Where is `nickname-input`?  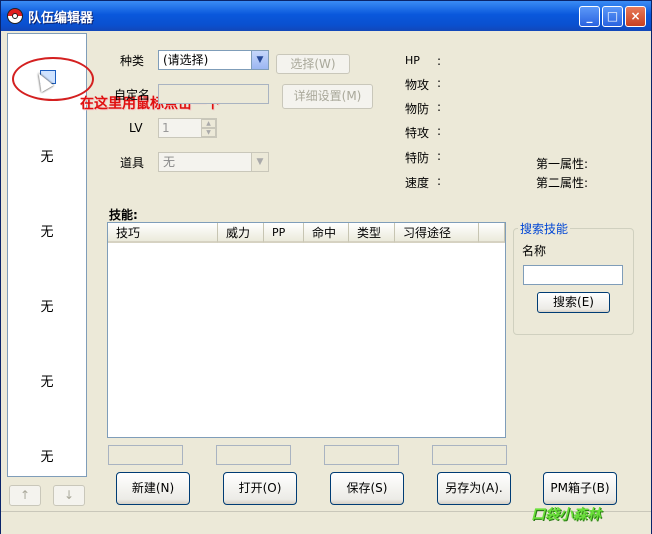 nickname-input is located at coordinates (213, 94).